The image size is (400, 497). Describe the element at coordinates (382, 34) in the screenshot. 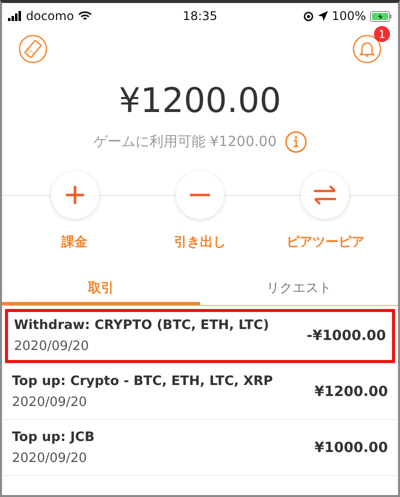

I see `notification-badge: 1` at that location.